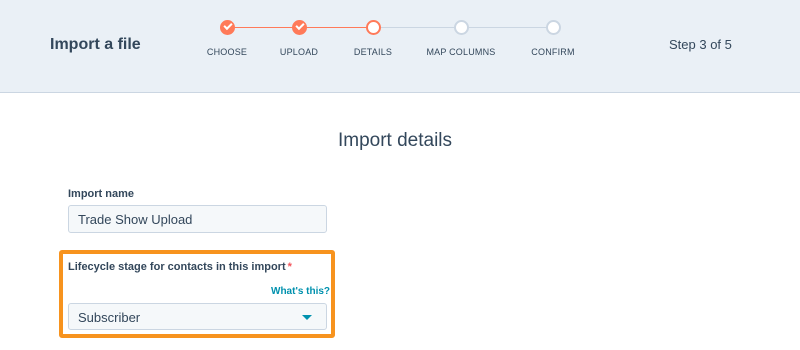 This screenshot has height=350, width=800. Describe the element at coordinates (197, 219) in the screenshot. I see `import-name-input` at that location.